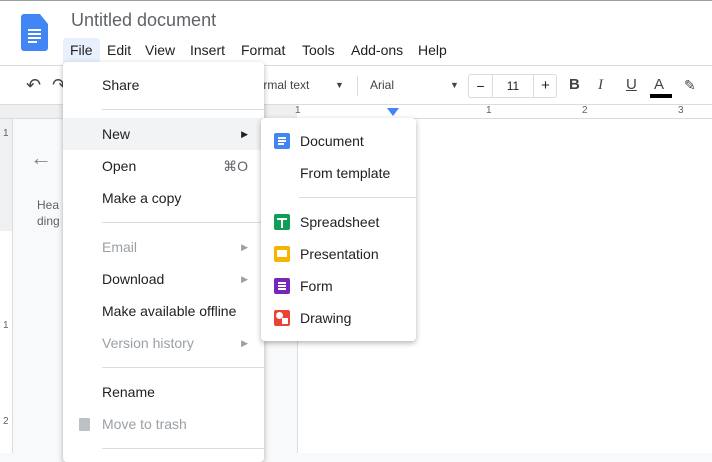 This screenshot has height=462, width=712. I want to click on label: Open, so click(119, 166).